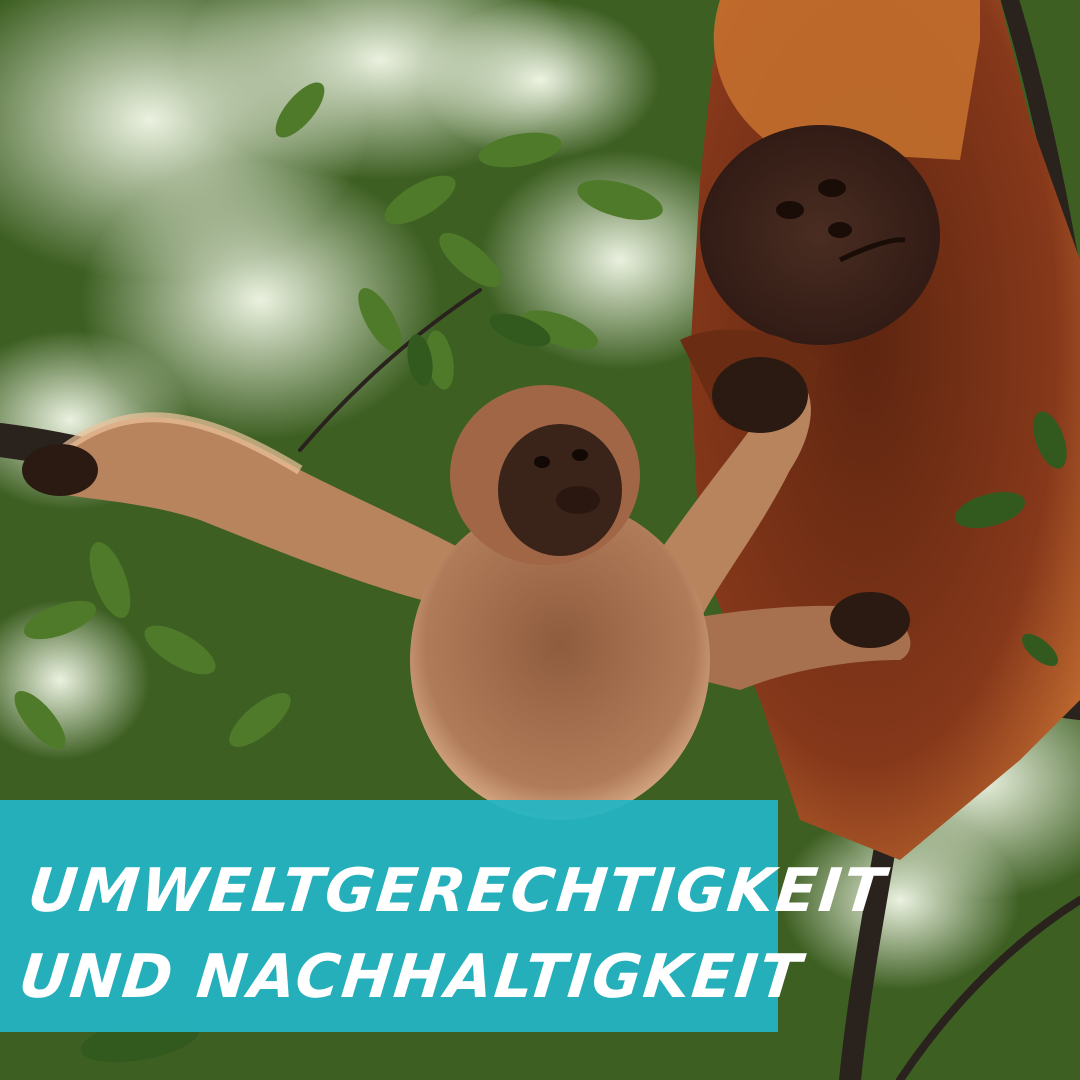 The image size is (1080, 1080). I want to click on banner-title-line-2: UND NACHHALTIGKEIT, so click(411, 977).